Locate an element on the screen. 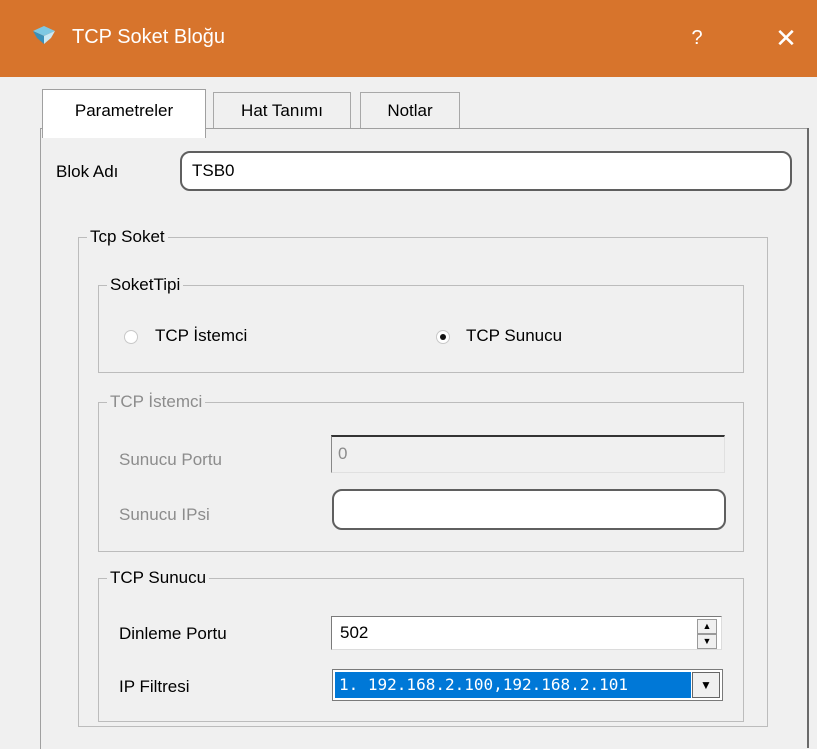 The width and height of the screenshot is (817, 749). socket-type-group: SoketTipi is located at coordinates (421, 324).